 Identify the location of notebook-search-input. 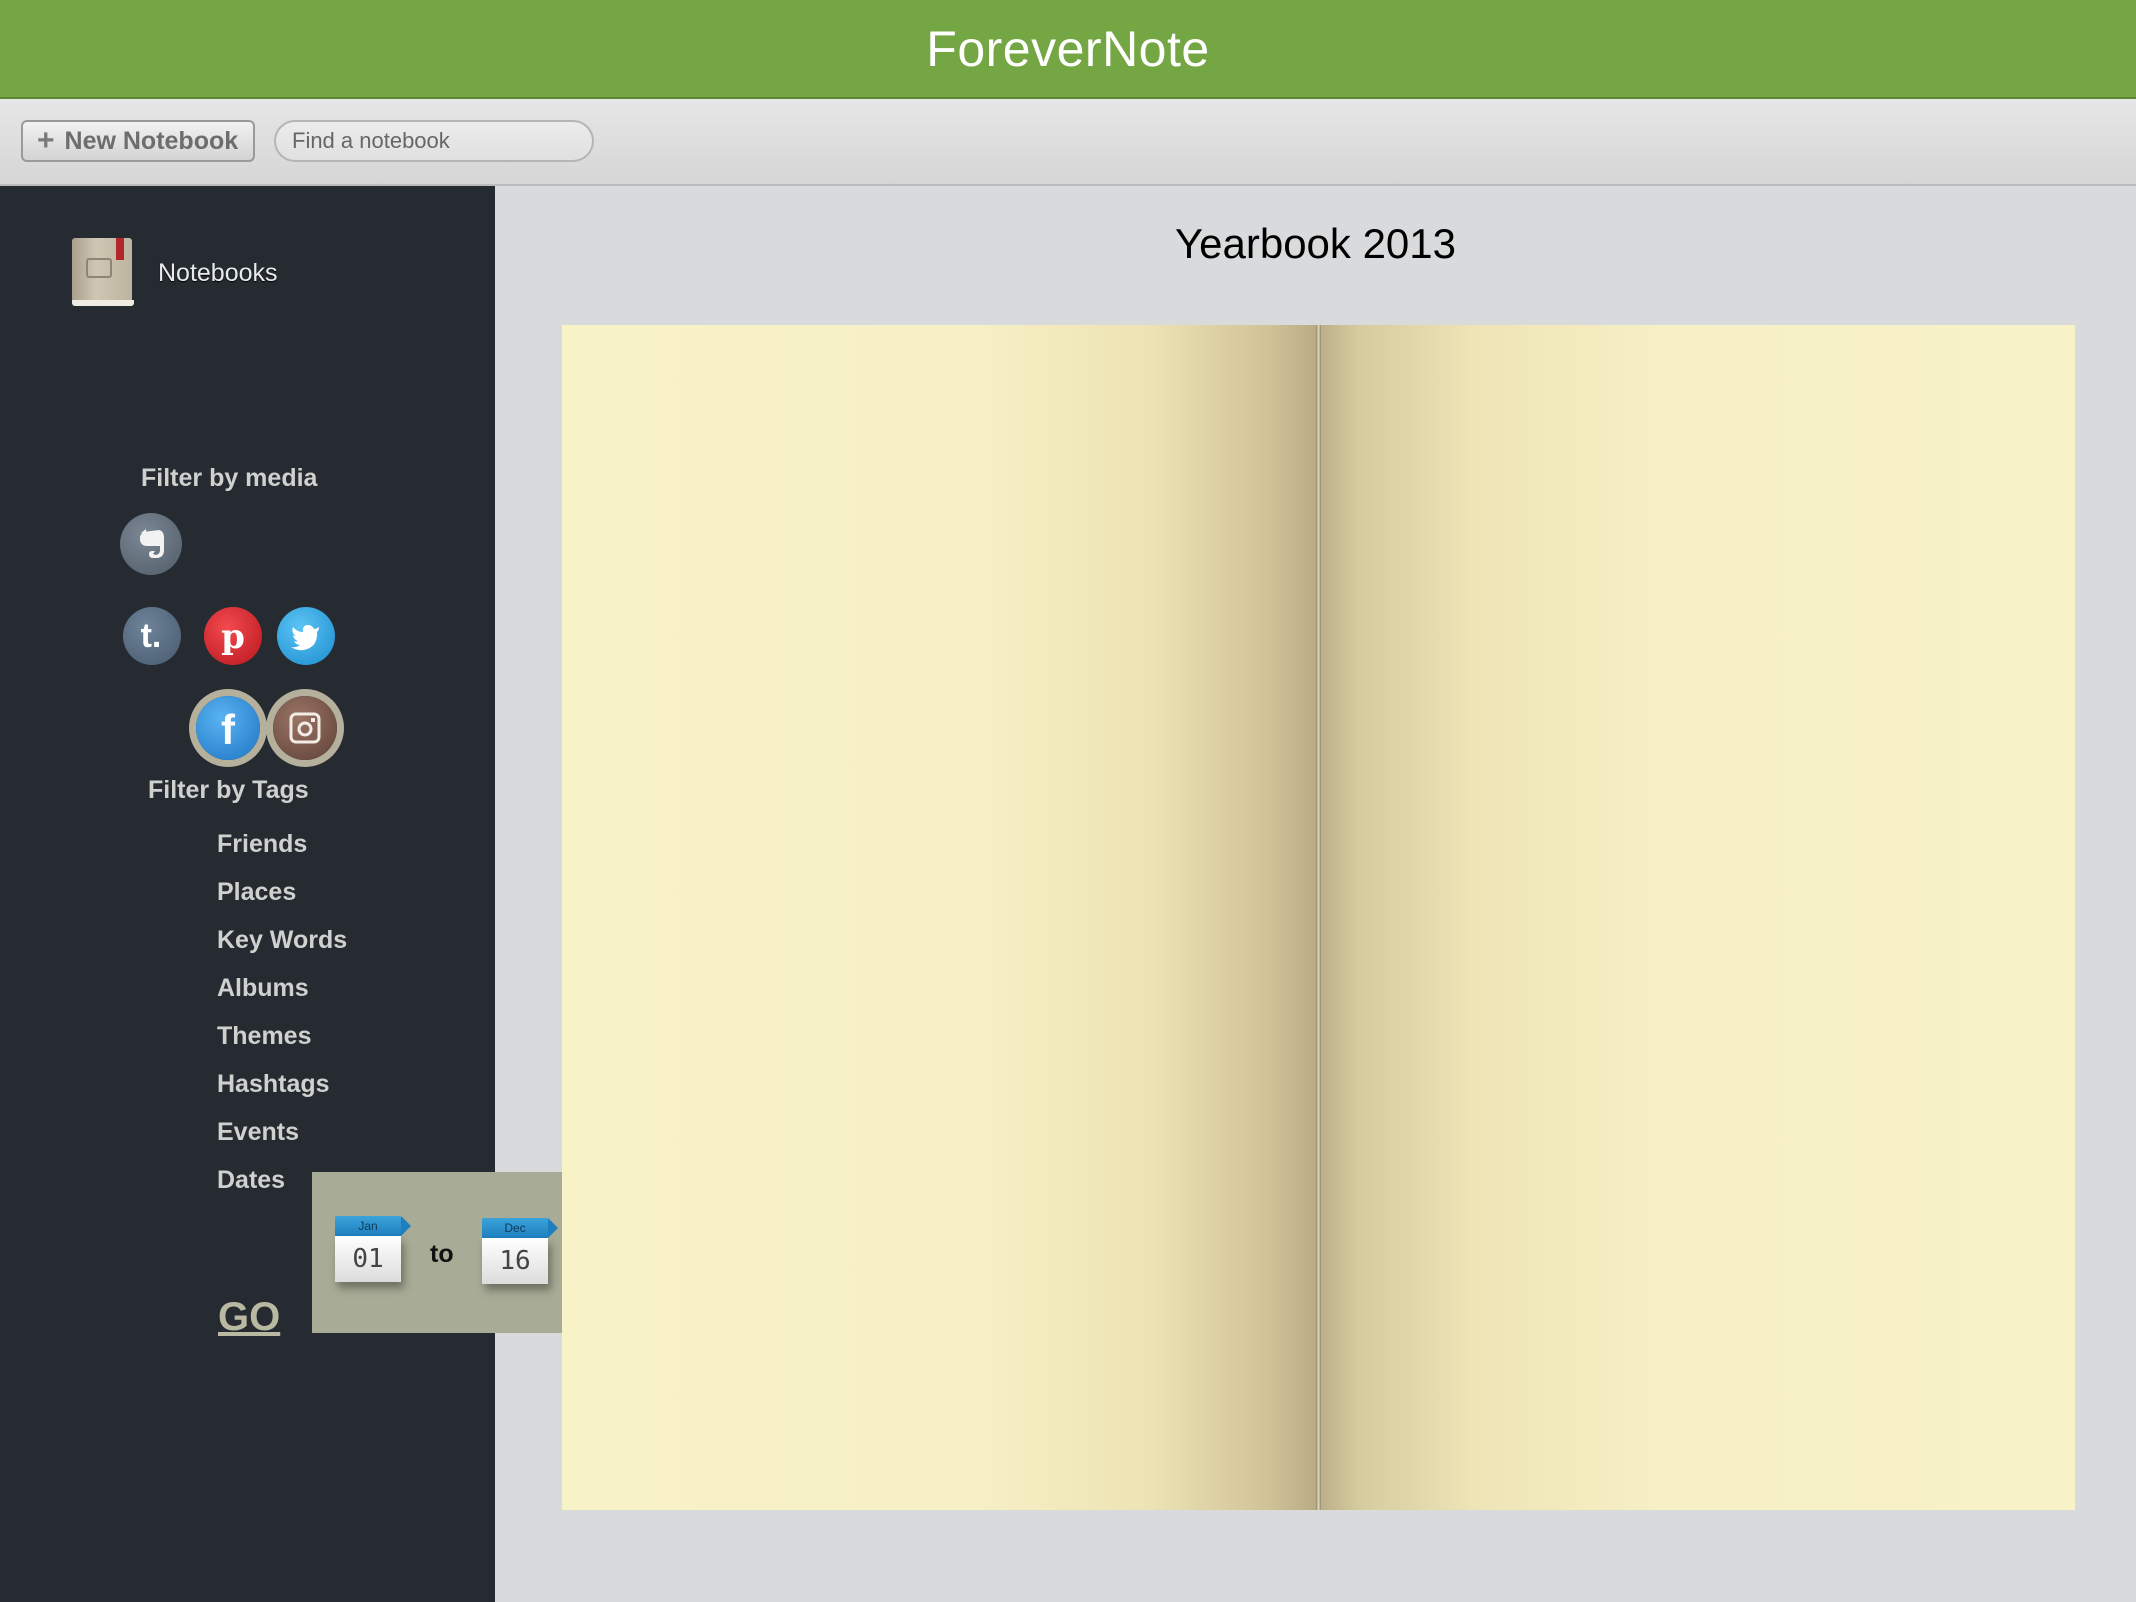
(434, 141).